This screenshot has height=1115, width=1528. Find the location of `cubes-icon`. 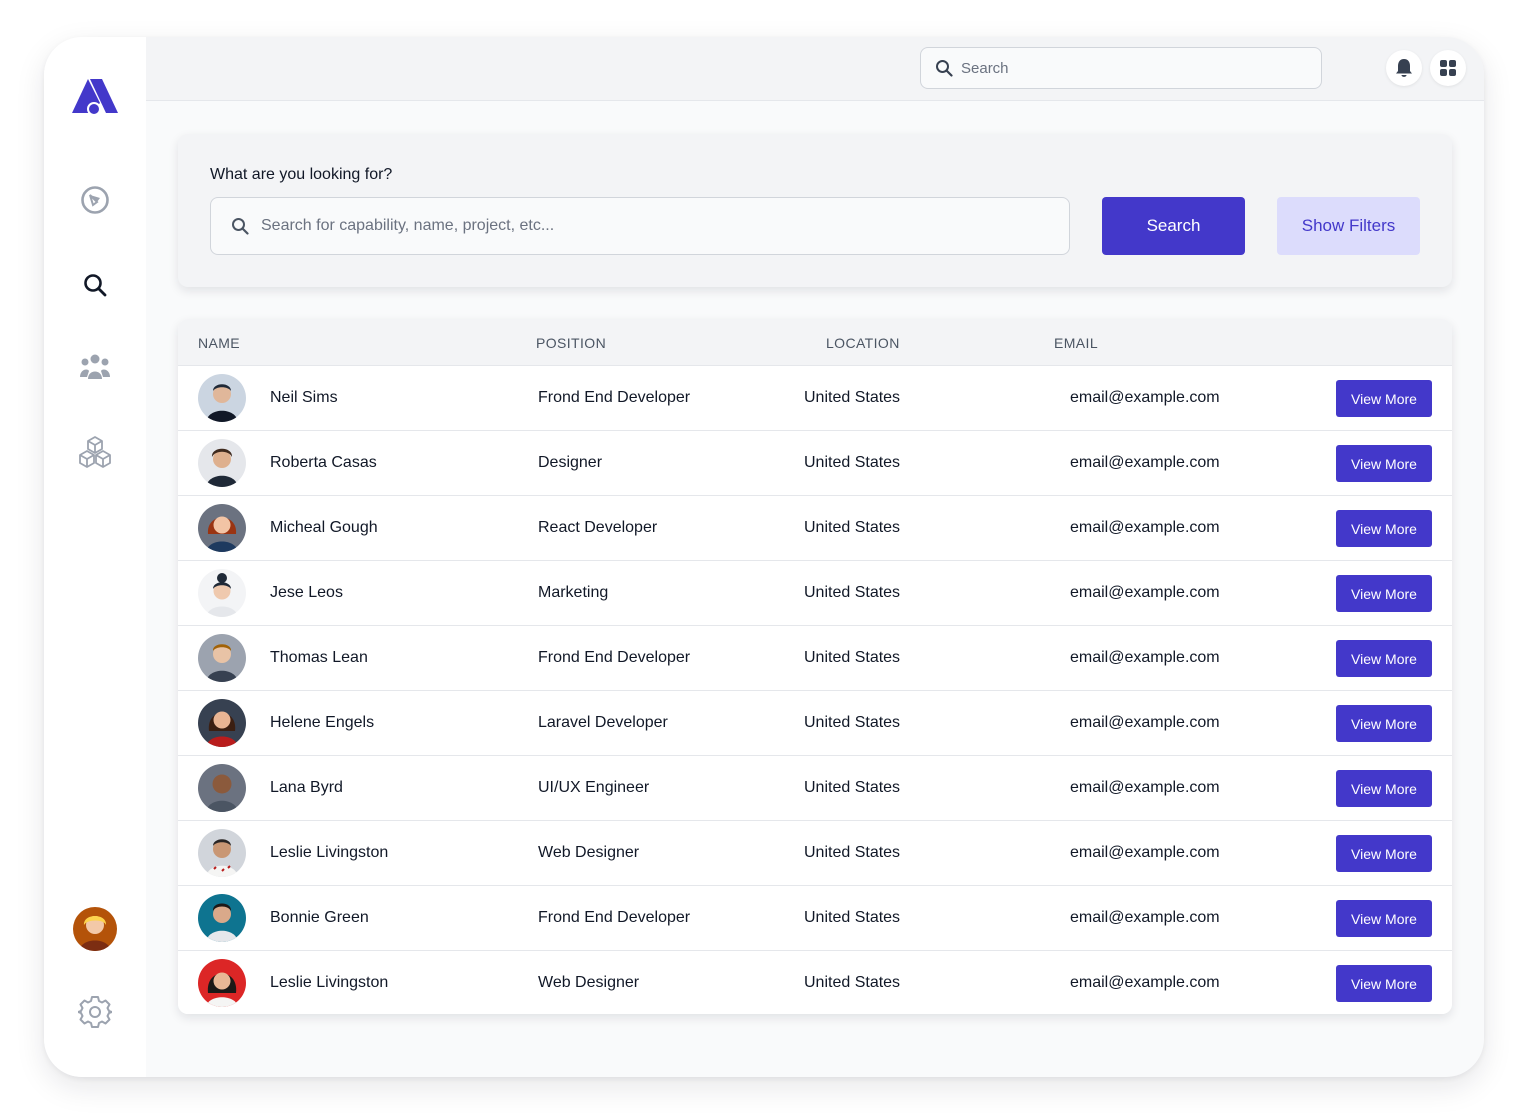

cubes-icon is located at coordinates (95, 452).